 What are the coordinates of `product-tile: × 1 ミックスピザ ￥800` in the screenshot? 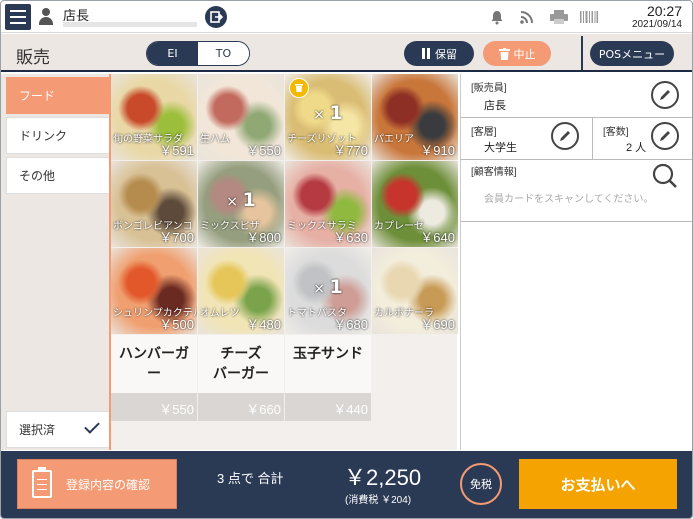 It's located at (241, 204).